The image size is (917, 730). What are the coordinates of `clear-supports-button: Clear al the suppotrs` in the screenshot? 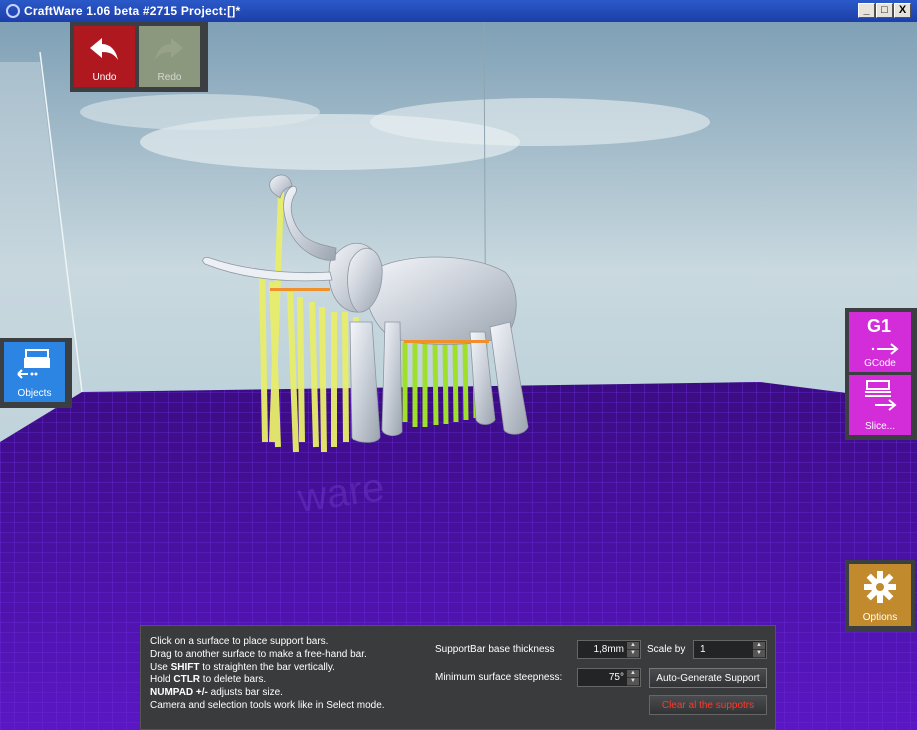 It's located at (708, 705).